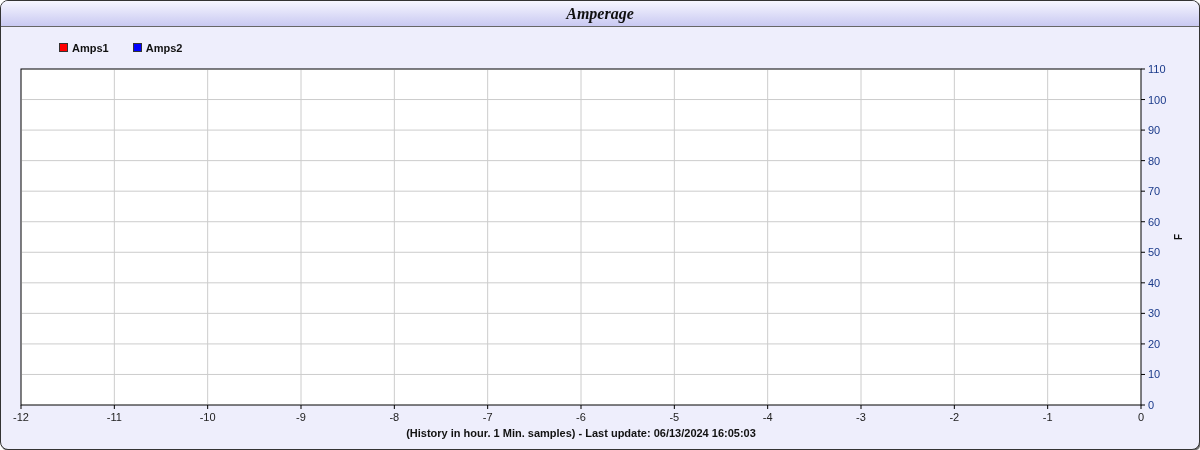 This screenshot has width=1200, height=450. I want to click on x-tick-label: -6, so click(581, 417).